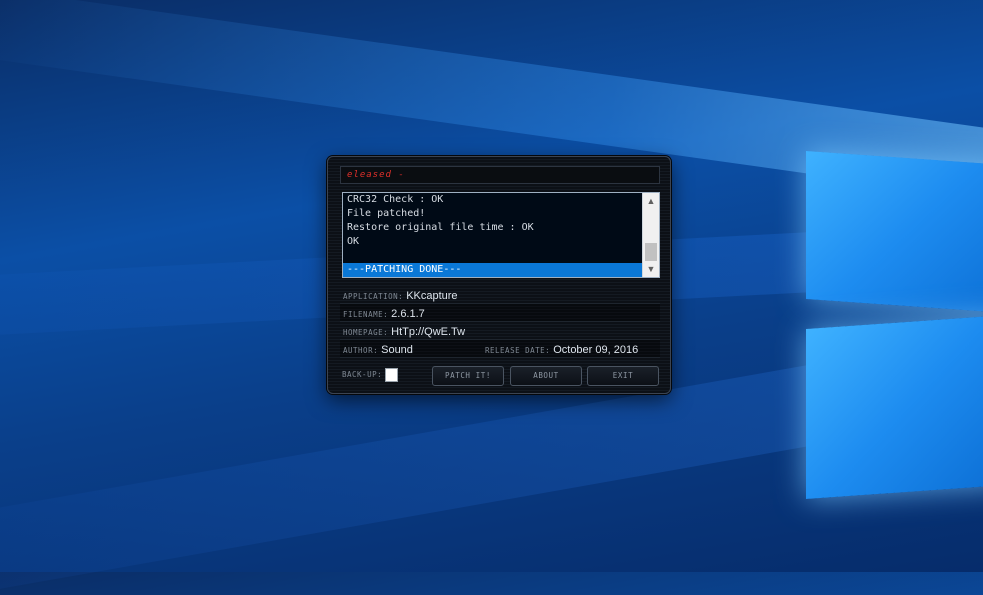  What do you see at coordinates (468, 376) in the screenshot?
I see `patch-button: PATCH IT!` at bounding box center [468, 376].